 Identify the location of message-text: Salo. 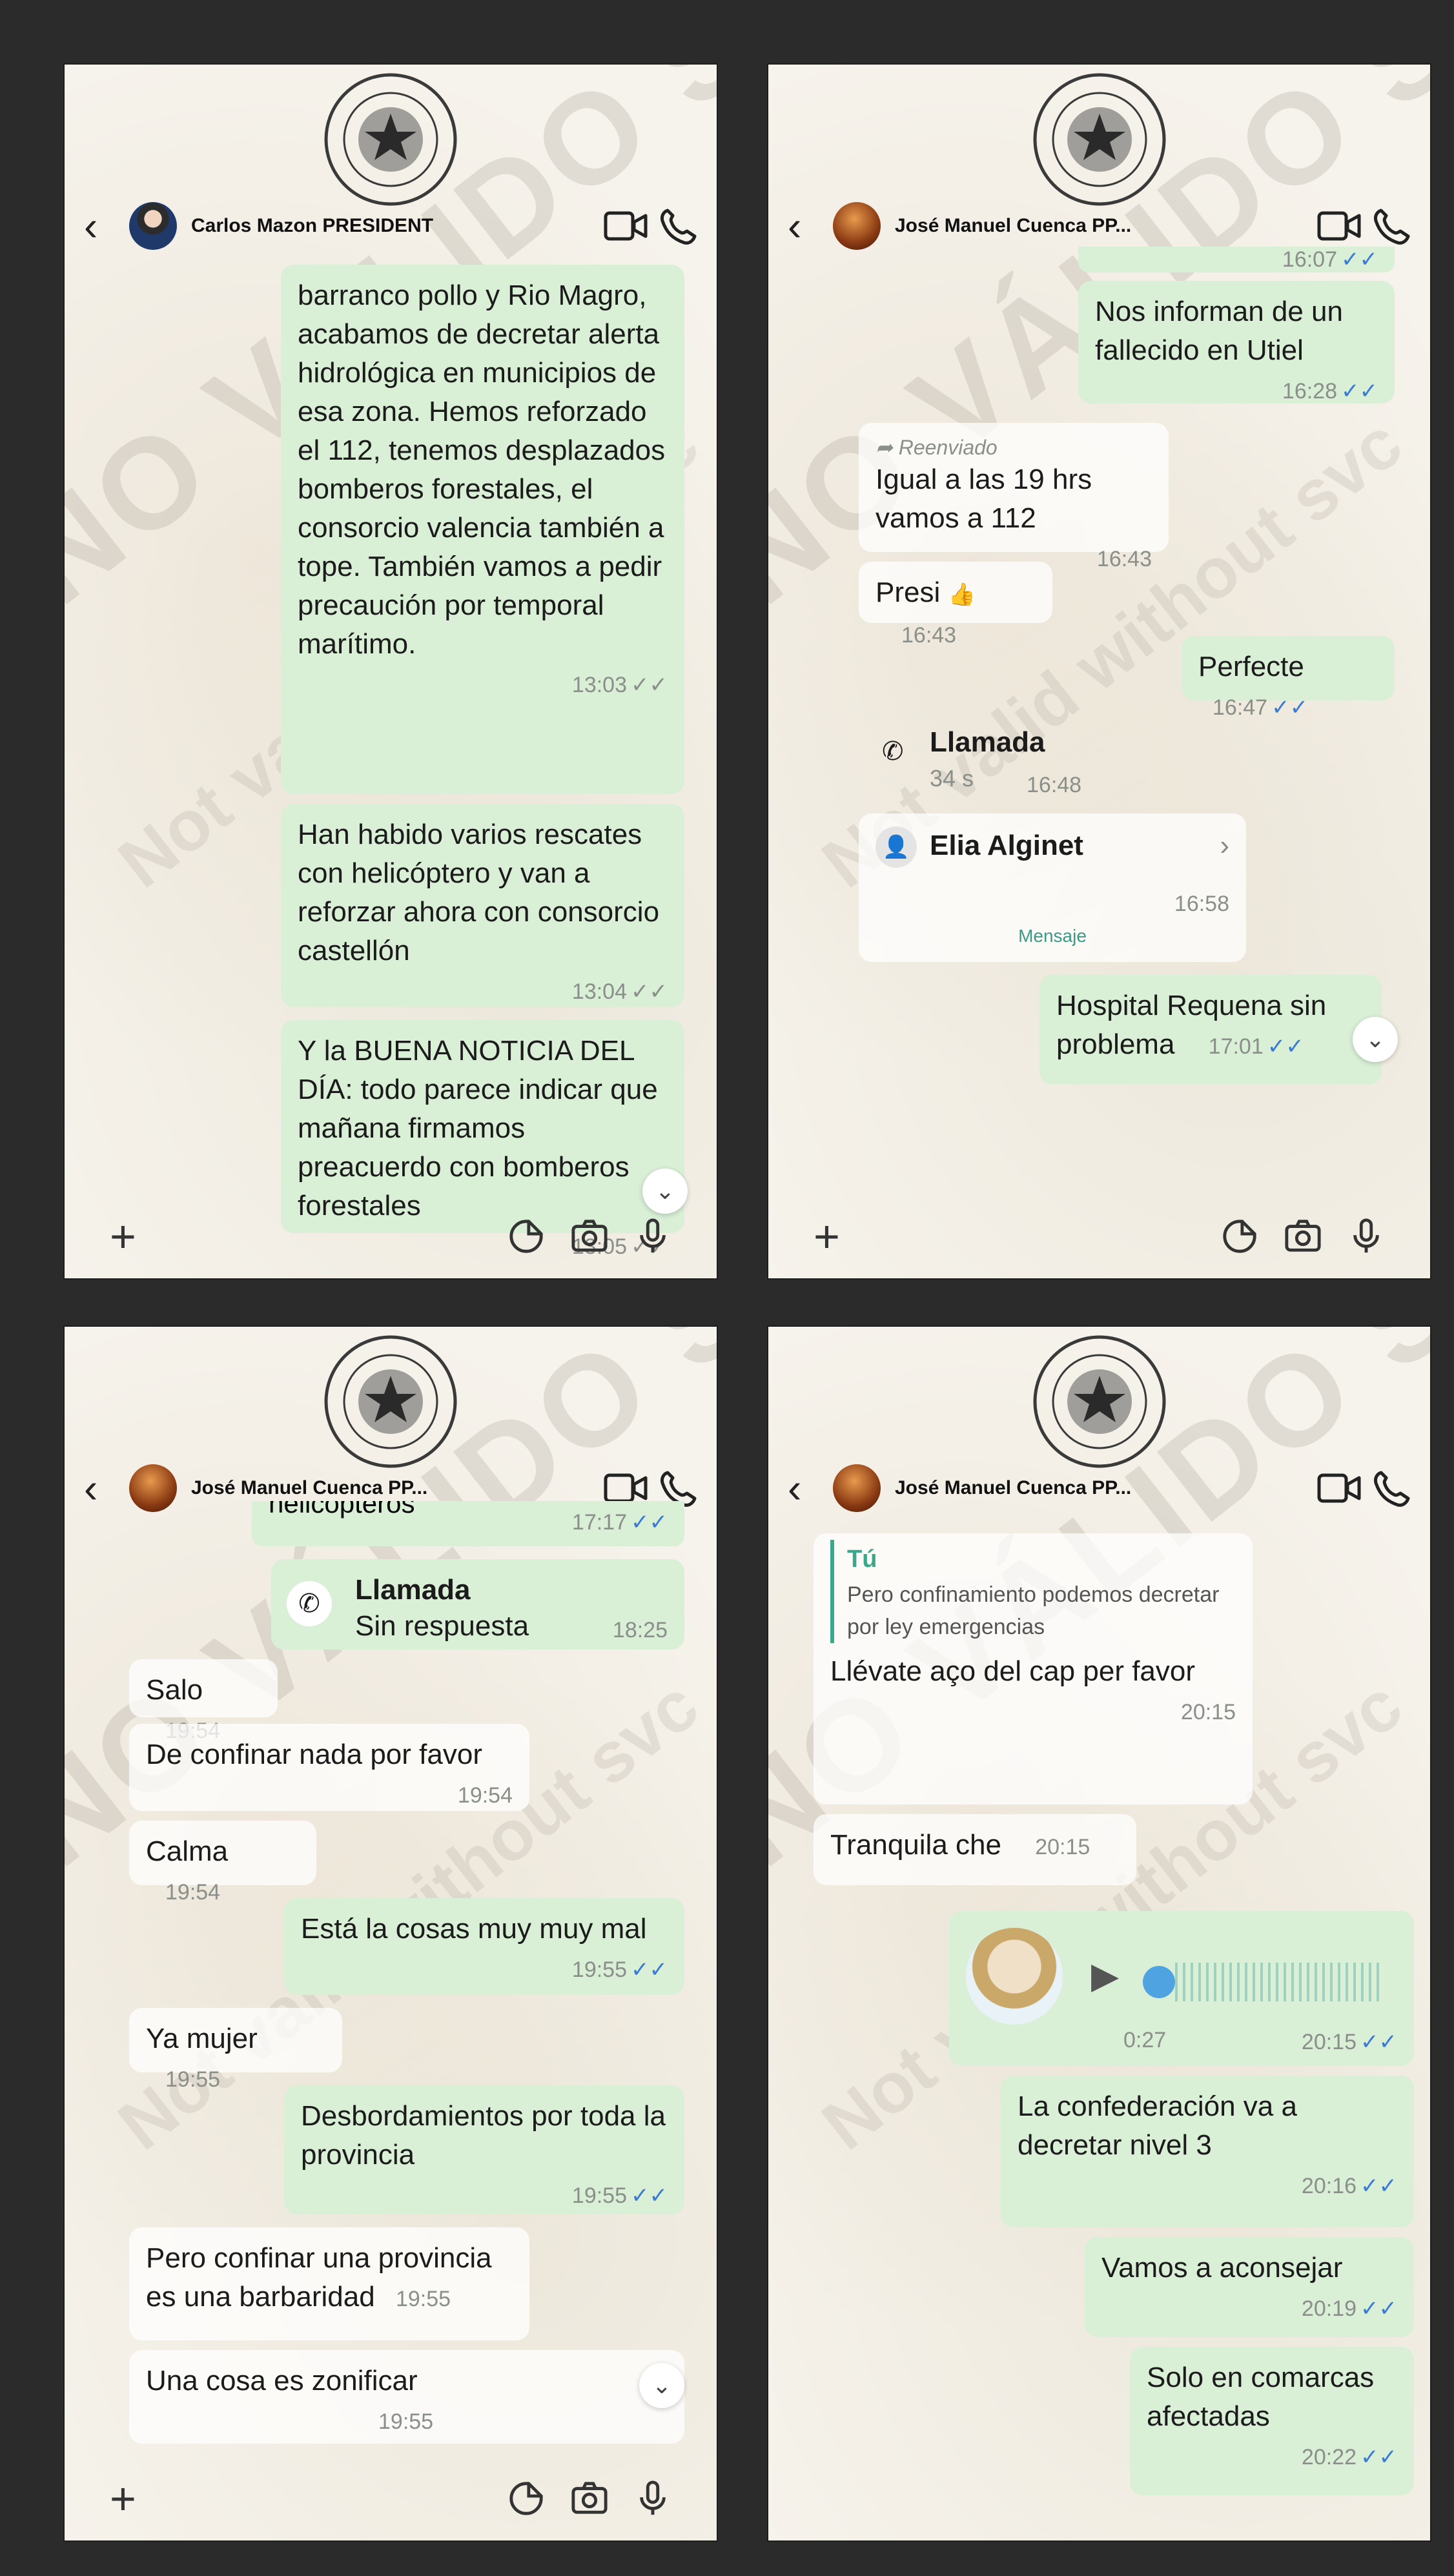
(174, 1690).